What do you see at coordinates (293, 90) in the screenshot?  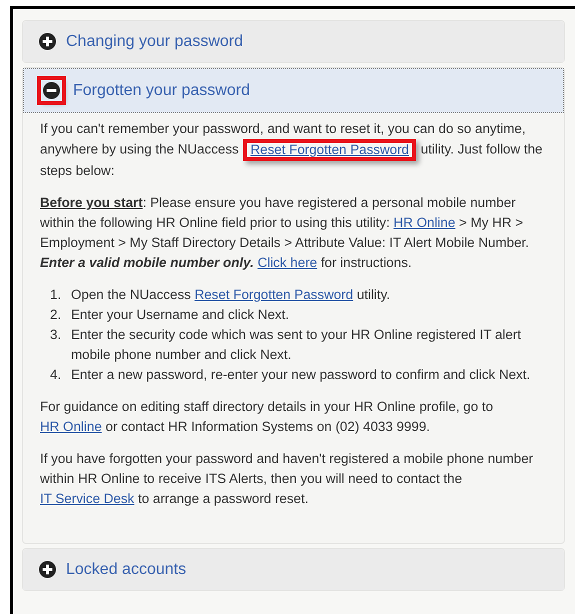 I see `accordion-header: Forgotten your password` at bounding box center [293, 90].